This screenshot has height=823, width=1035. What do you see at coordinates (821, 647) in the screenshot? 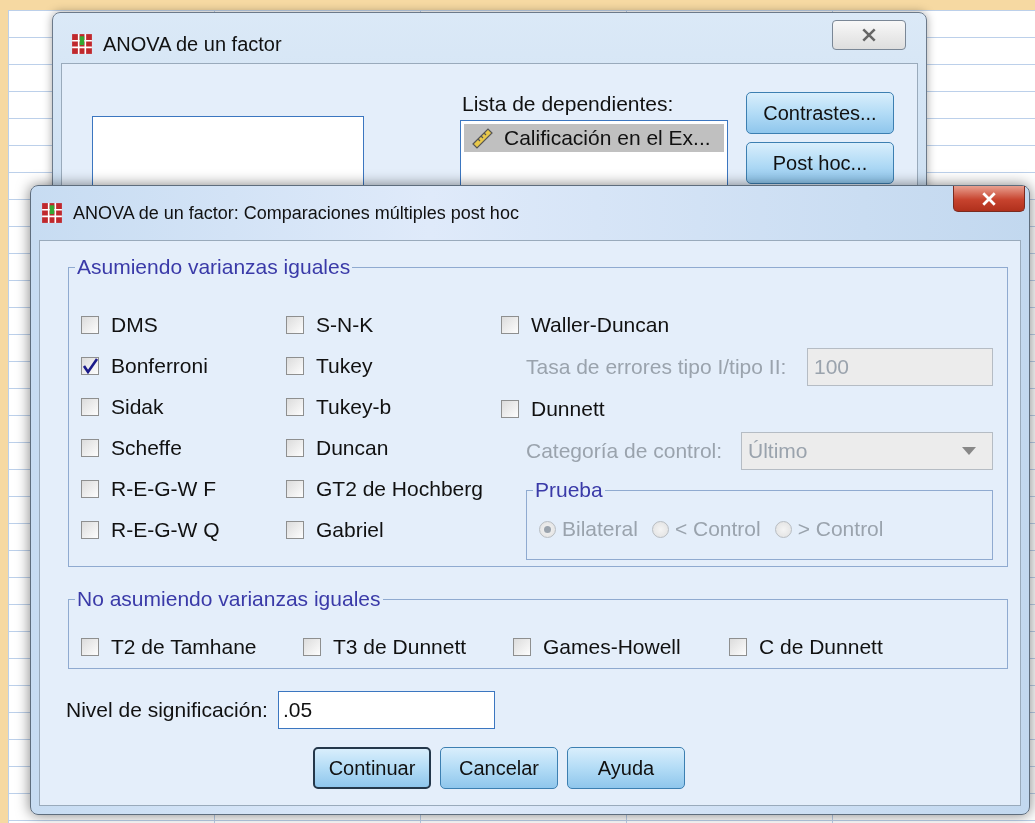
I see `checkbox-label: C de Dunnett` at bounding box center [821, 647].